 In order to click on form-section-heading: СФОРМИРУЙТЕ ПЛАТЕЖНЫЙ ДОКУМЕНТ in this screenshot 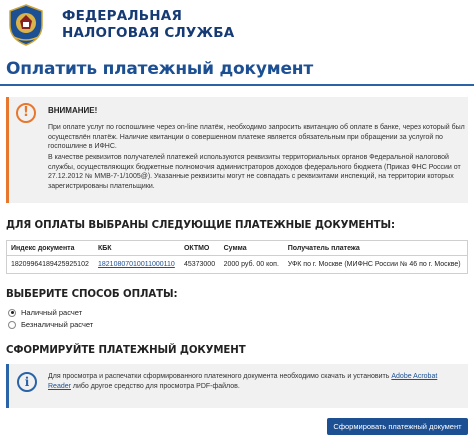, I will do `click(126, 350)`.